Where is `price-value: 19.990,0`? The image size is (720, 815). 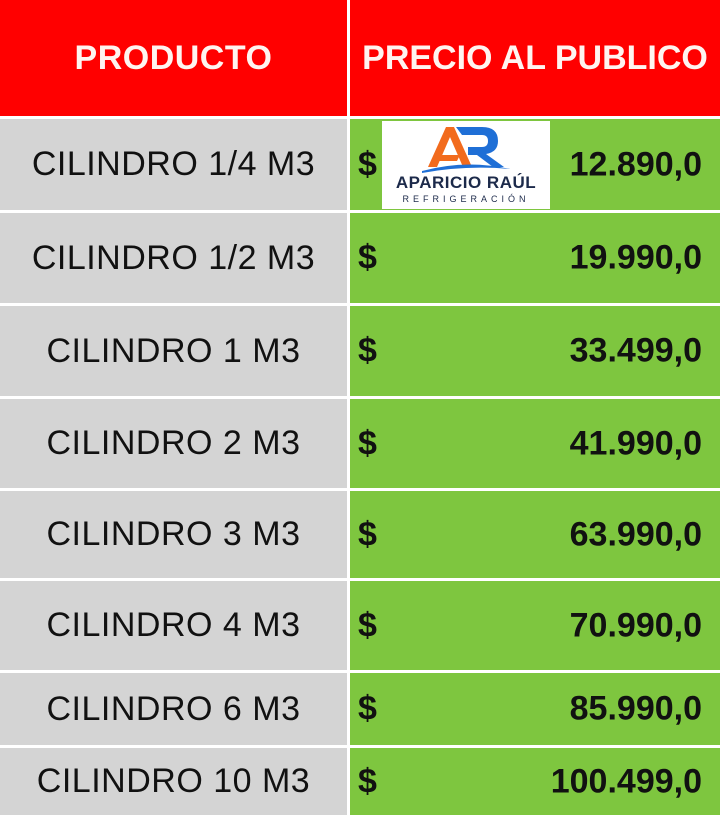 price-value: 19.990,0 is located at coordinates (635, 257).